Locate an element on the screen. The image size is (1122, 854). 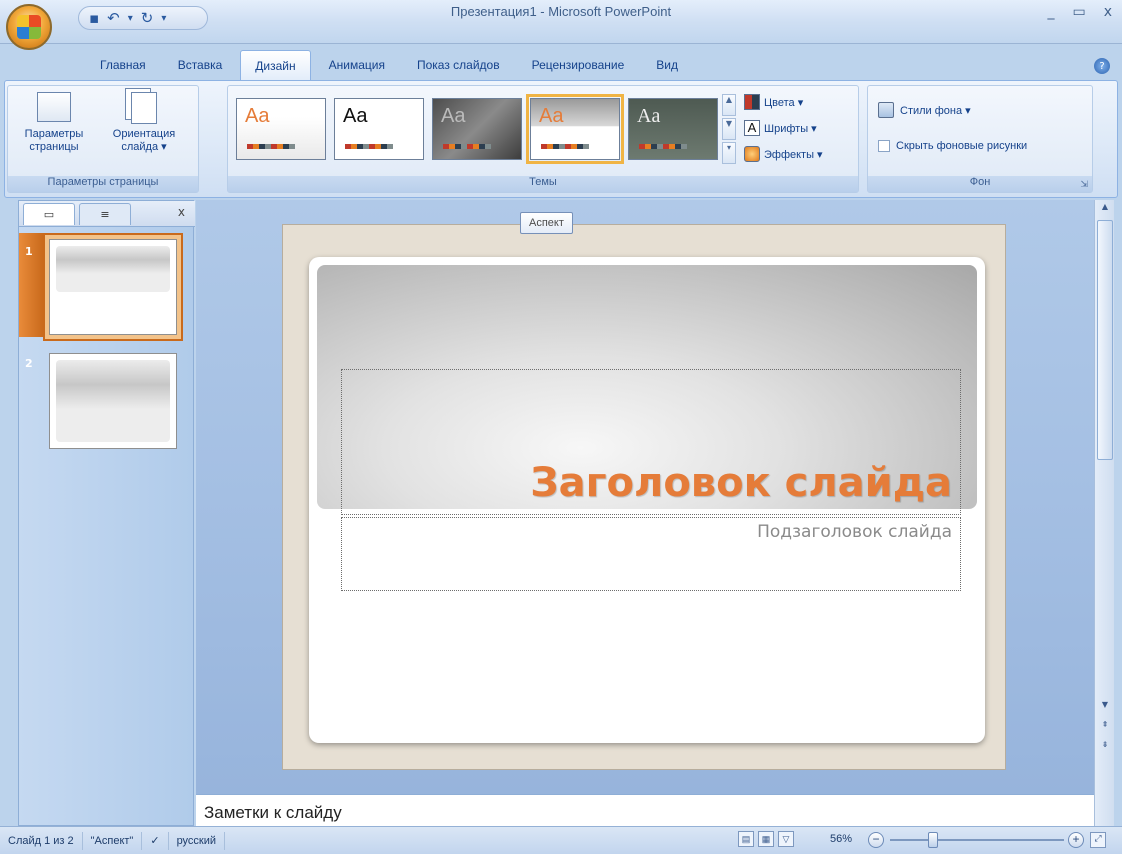
notes-placeholder: Заметки к слайду is located at coordinates (273, 812).